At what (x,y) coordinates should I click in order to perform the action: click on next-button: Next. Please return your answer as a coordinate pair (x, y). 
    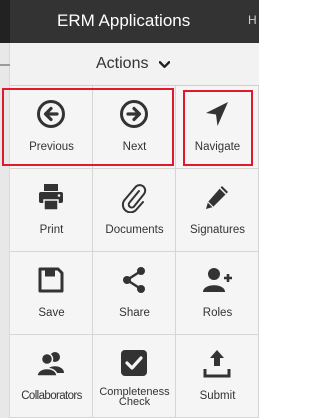
    Looking at the image, I should click on (134, 127).